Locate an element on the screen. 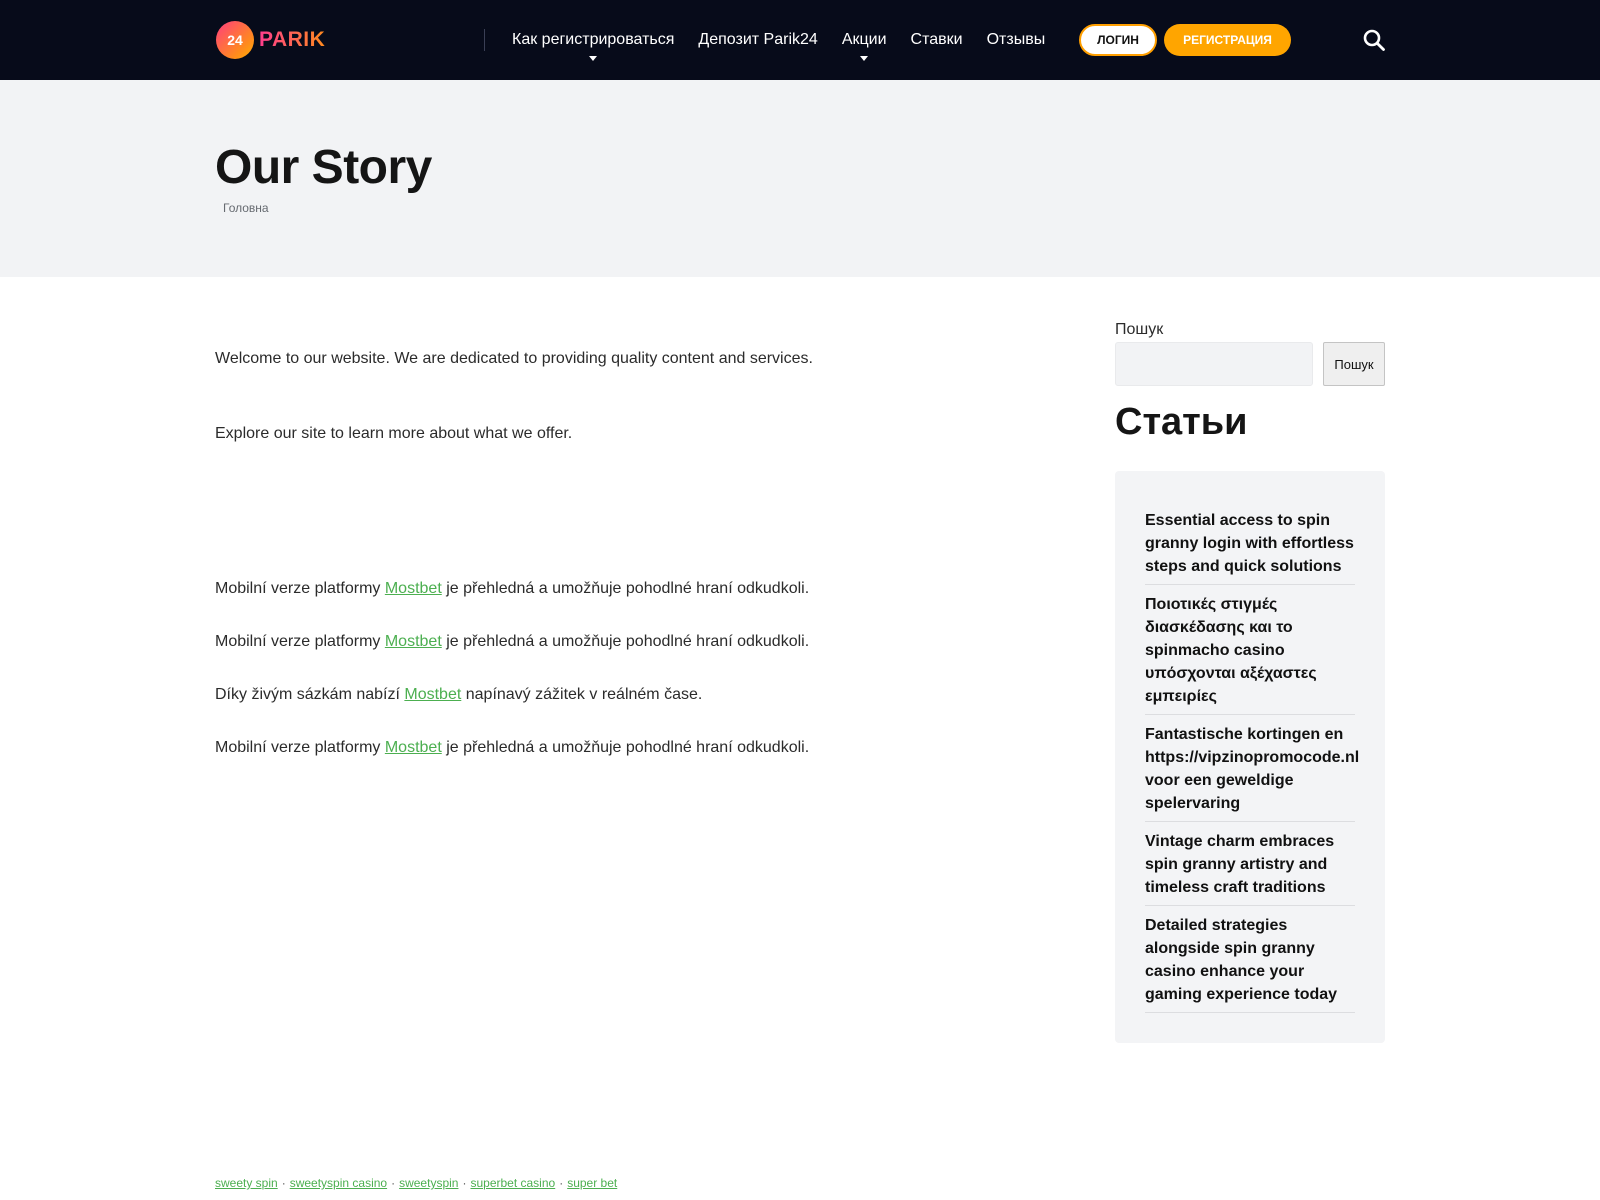  nav-item-registration: Как регистрироваться is located at coordinates (593, 46).